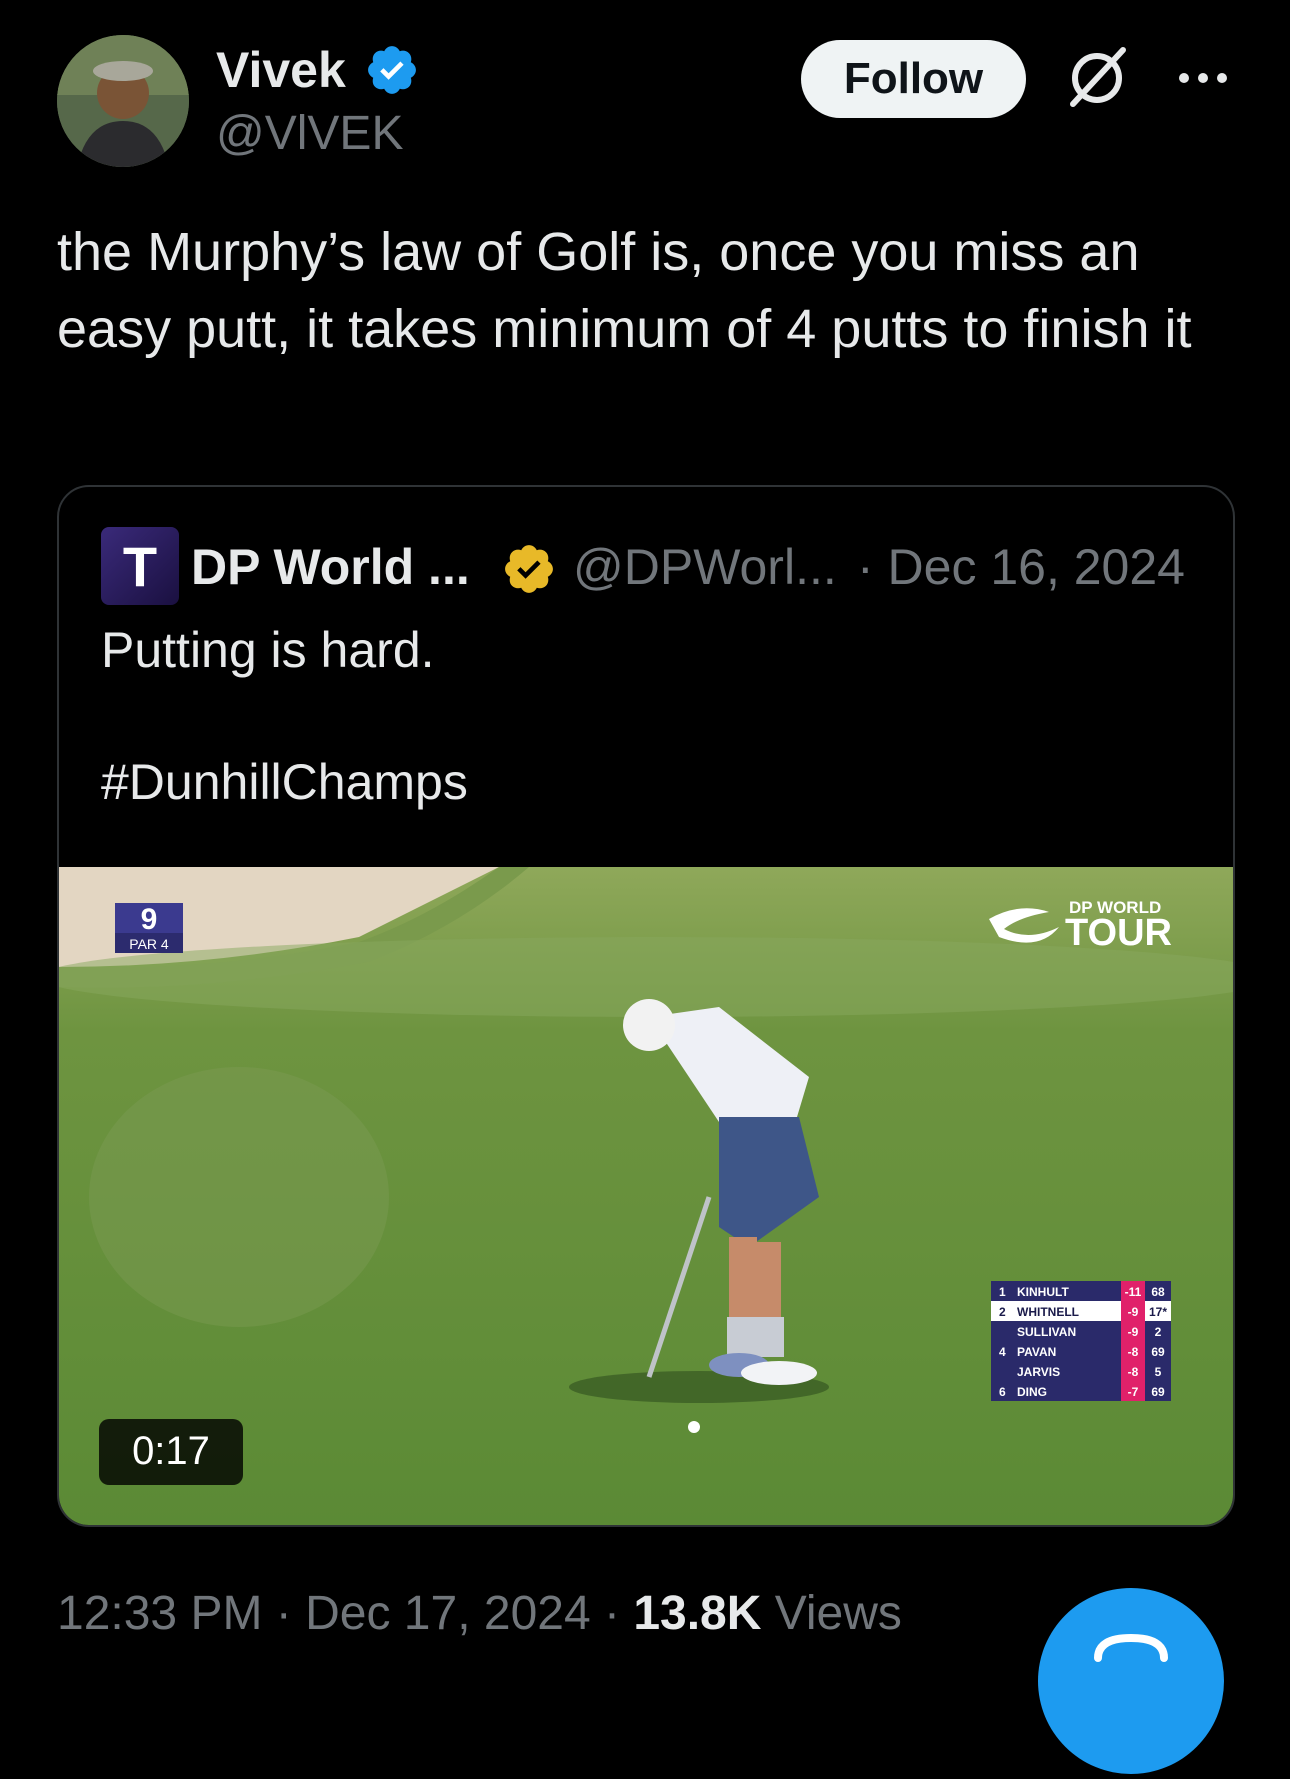 This screenshot has height=1779, width=1290. Describe the element at coordinates (1036, 1352) in the screenshot. I see `leaderboard-name: PAVAN` at that location.